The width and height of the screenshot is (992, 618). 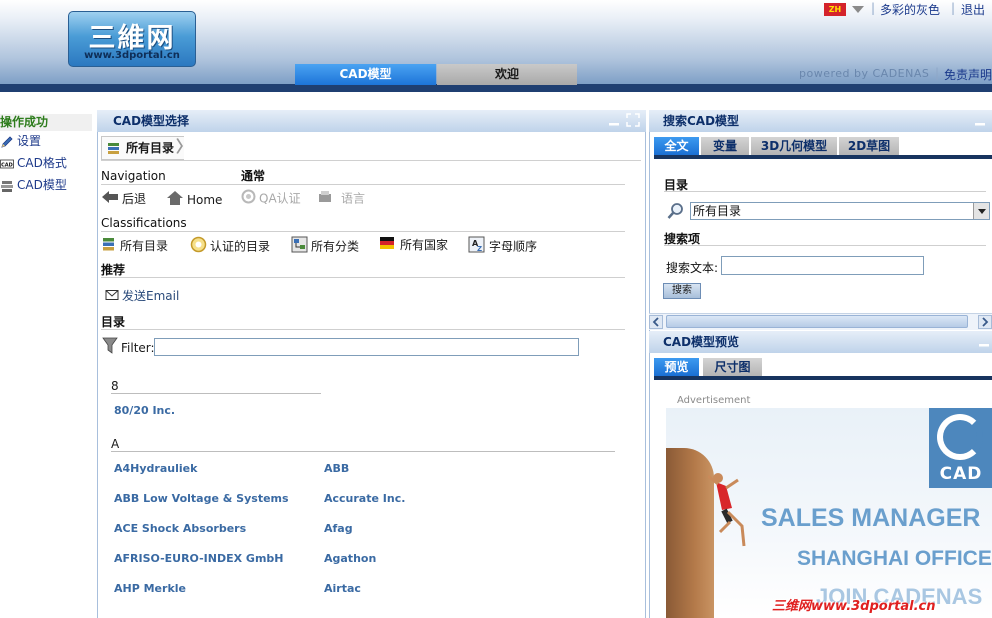 I want to click on all-countries-link: 所有国家, so click(x=413, y=245).